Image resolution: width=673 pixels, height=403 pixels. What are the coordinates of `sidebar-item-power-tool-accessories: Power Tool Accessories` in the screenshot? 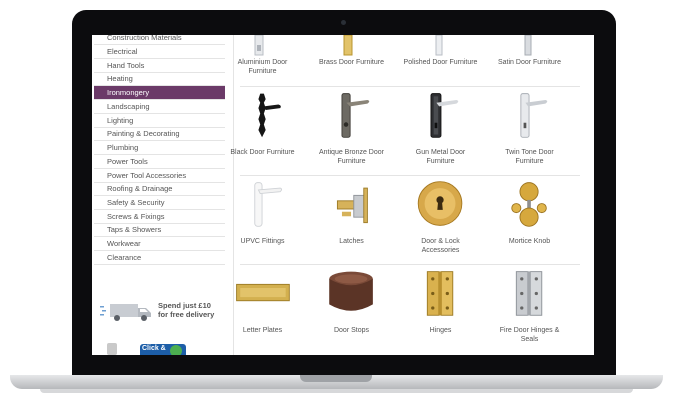 It's located at (159, 176).